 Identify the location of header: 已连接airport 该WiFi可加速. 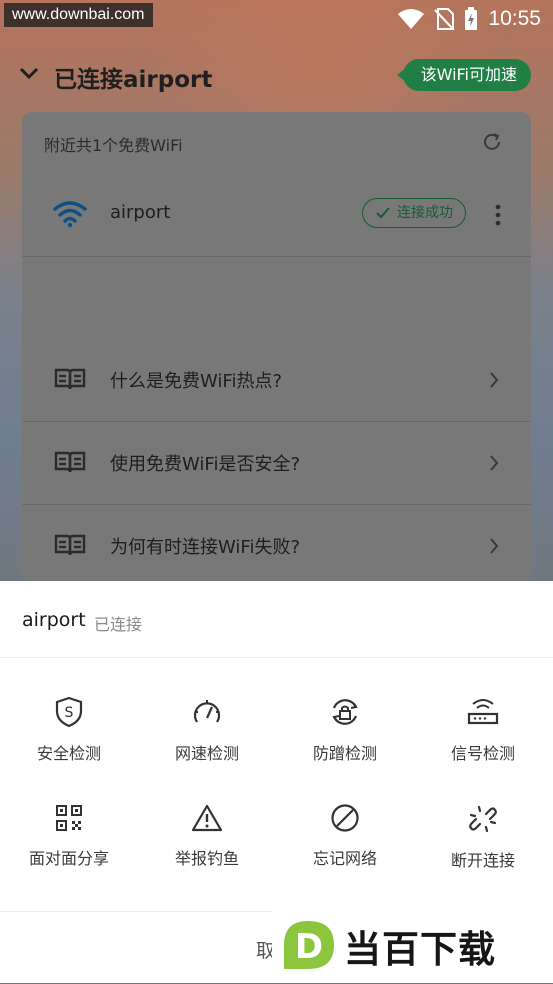
(276, 75).